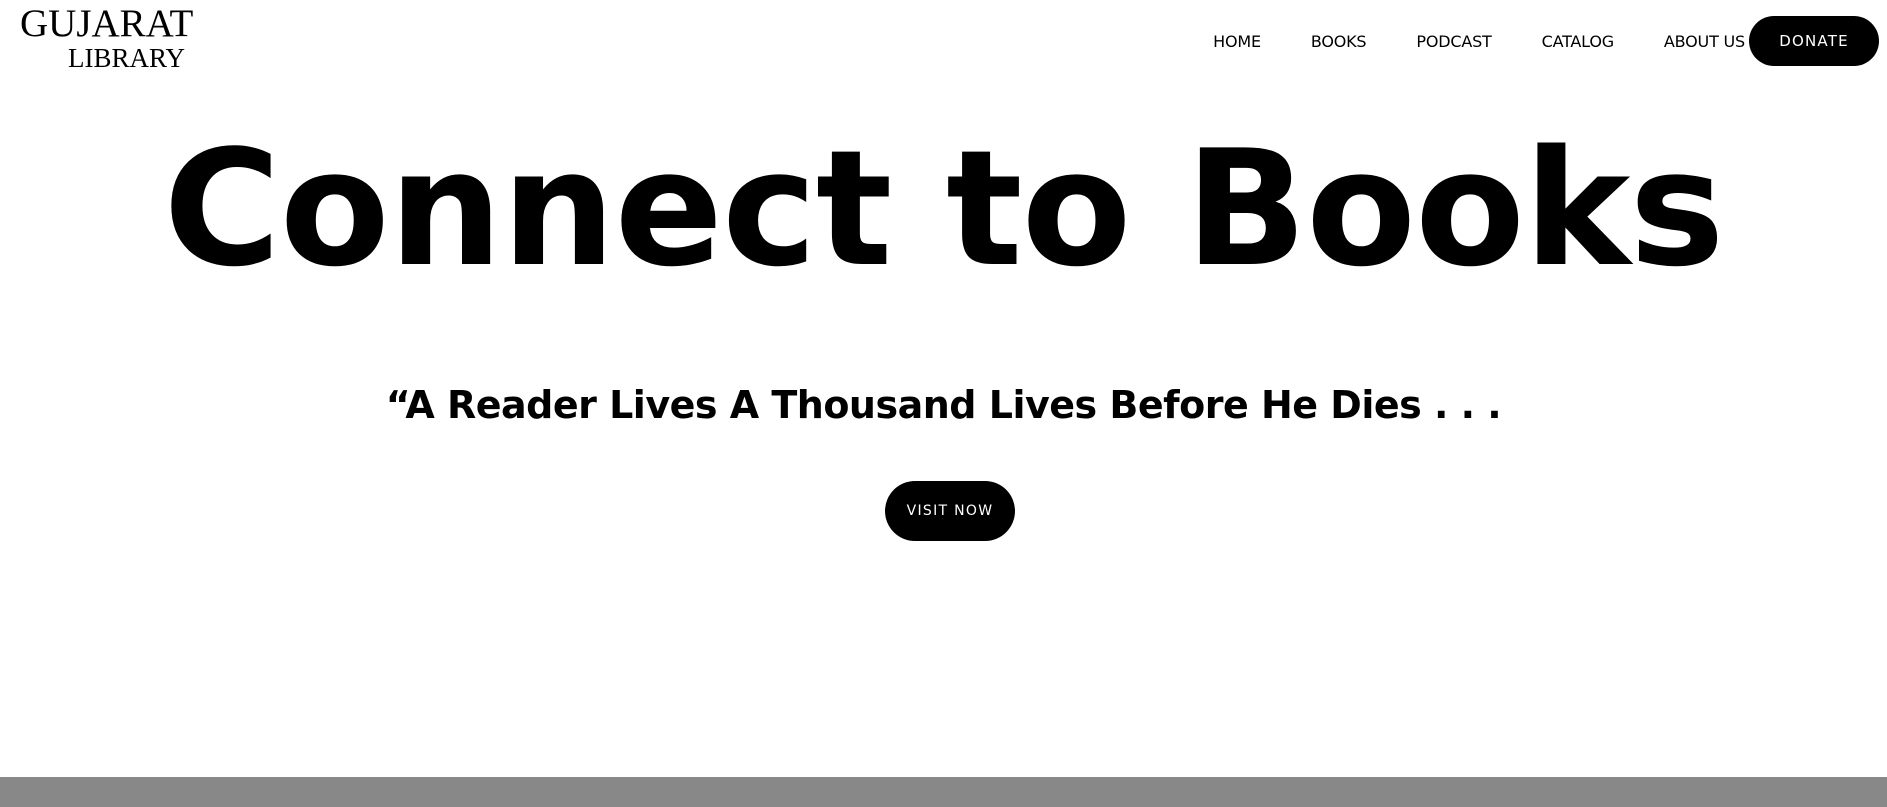 The width and height of the screenshot is (1887, 807). Describe the element at coordinates (1339, 41) in the screenshot. I see `nav-item-books: BOOKS` at that location.